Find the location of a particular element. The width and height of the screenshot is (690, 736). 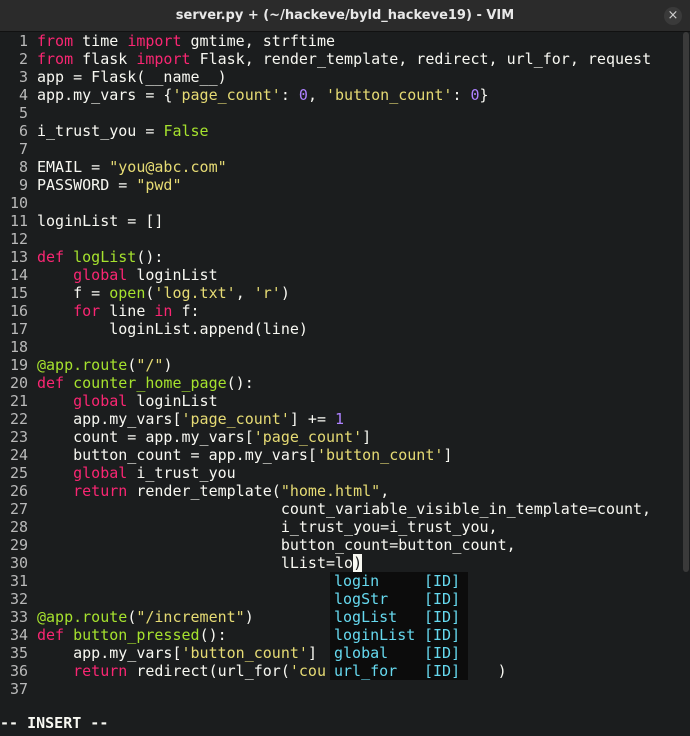

code-line: 3 app = Flask(__name__) is located at coordinates (341, 77).